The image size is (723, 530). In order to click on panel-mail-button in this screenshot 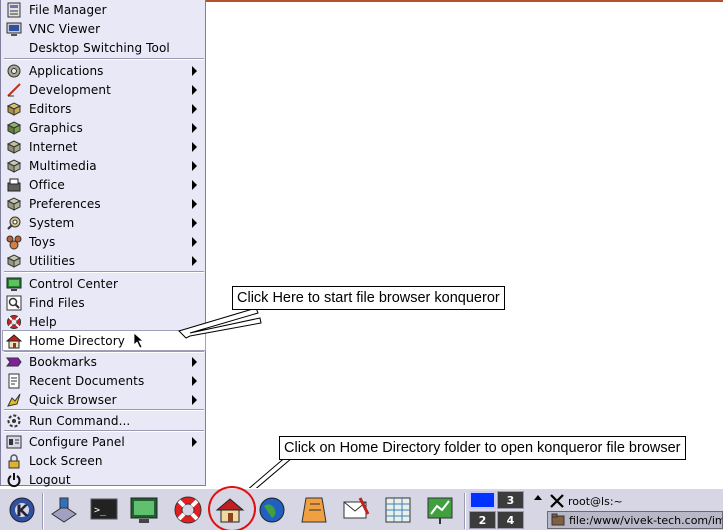, I will do `click(356, 511)`.